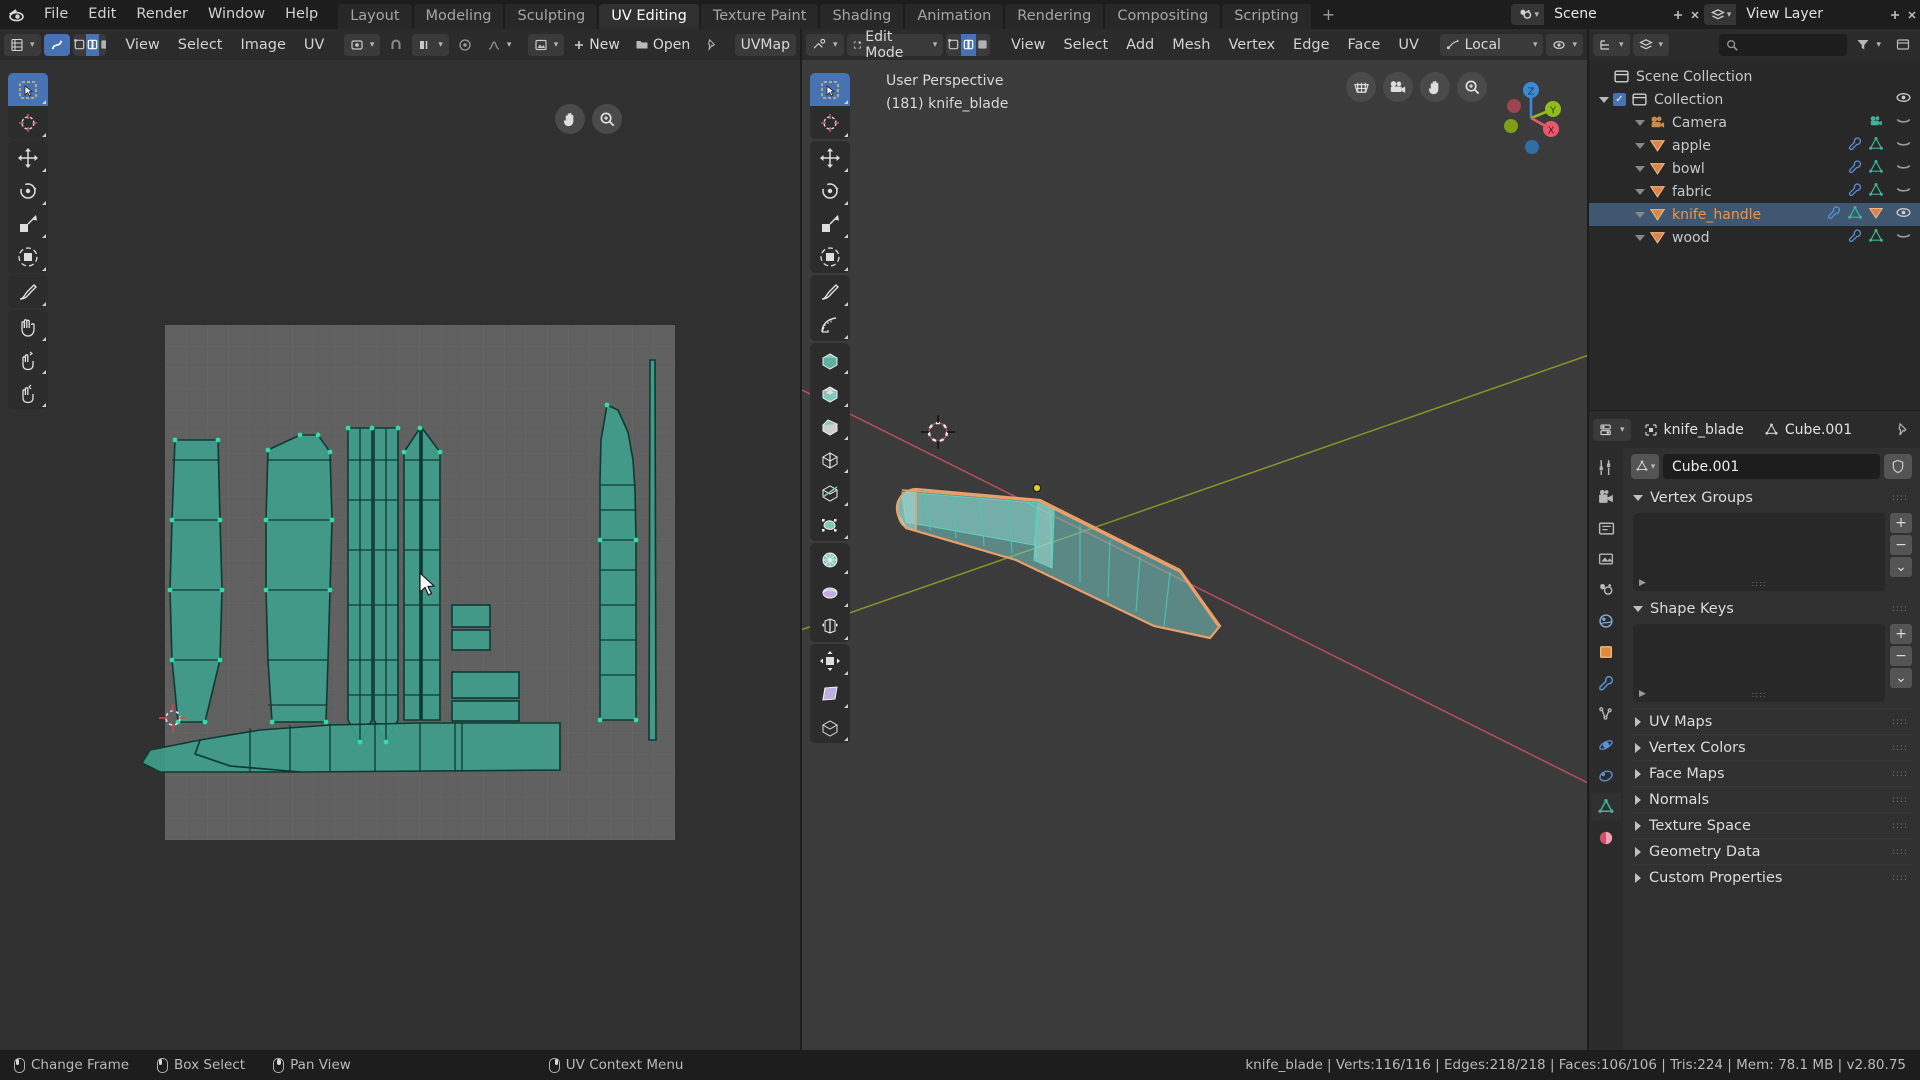  What do you see at coordinates (28, 326) in the screenshot?
I see `tool-grab-uv-icon` at bounding box center [28, 326].